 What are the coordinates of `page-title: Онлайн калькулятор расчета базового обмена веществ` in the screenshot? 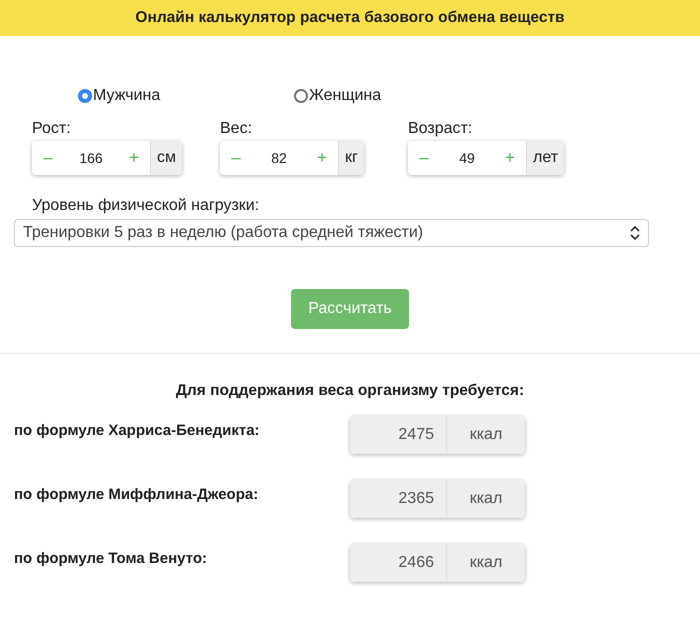 It's located at (350, 18).